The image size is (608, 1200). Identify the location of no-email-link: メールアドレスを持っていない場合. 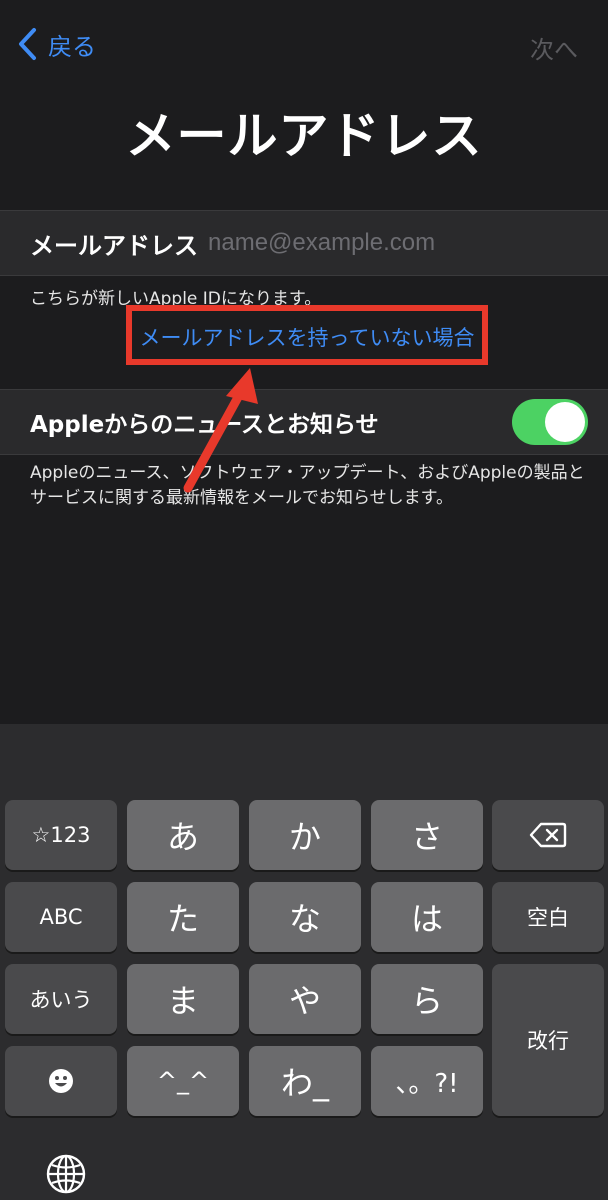
(307, 337).